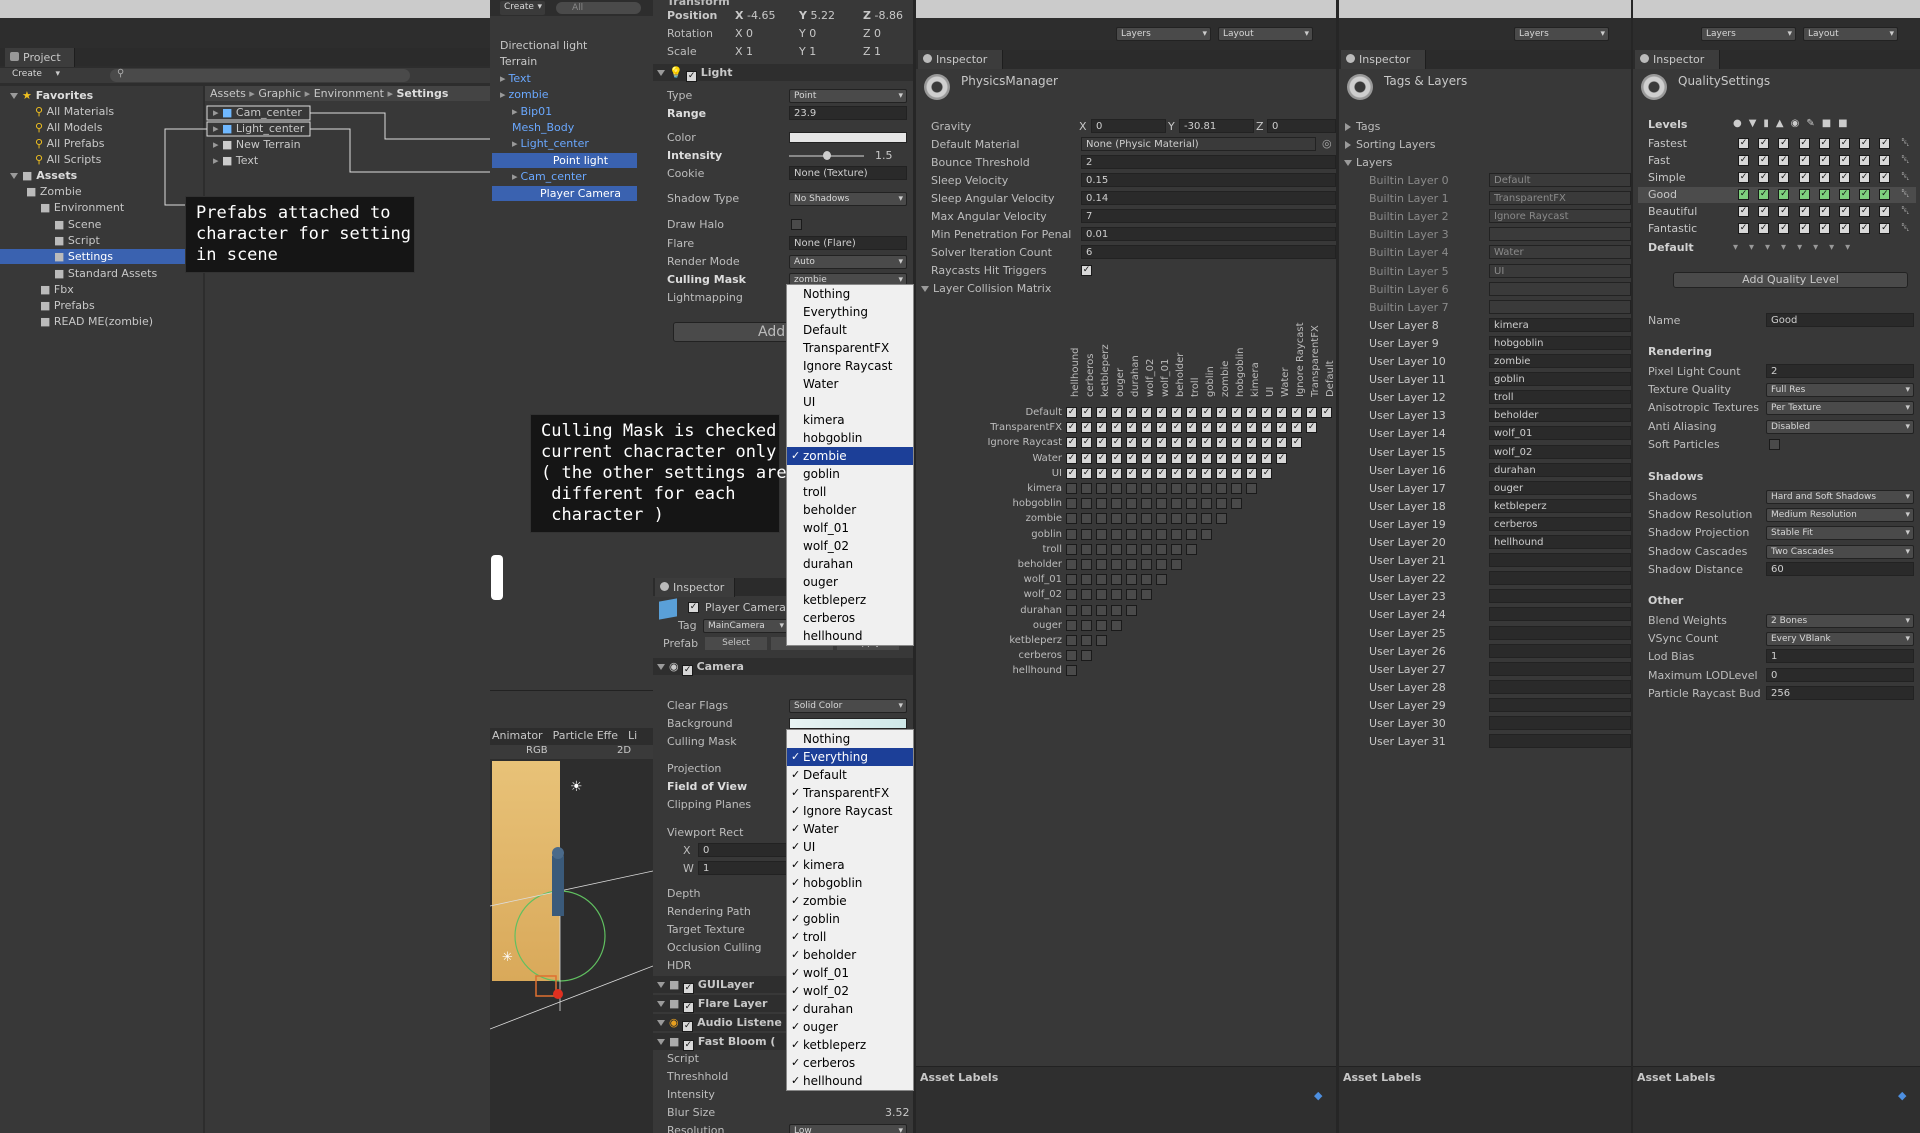  What do you see at coordinates (1840, 568) in the screenshot?
I see `quality-shadows-field: 60` at bounding box center [1840, 568].